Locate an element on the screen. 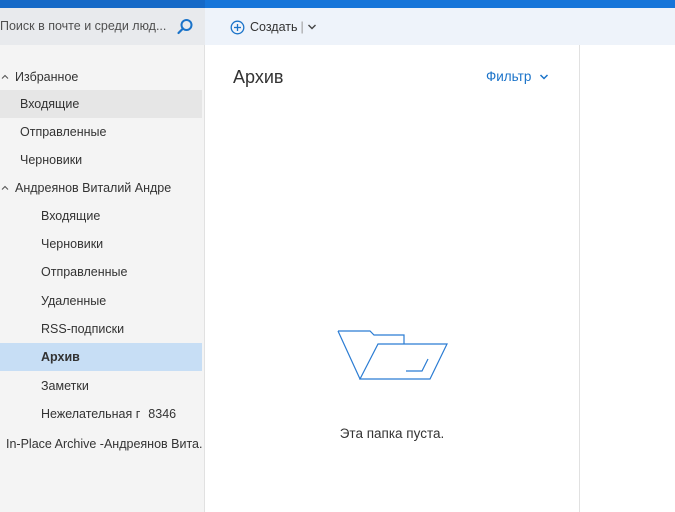 The image size is (675, 512). account-item-sent: Отправленные is located at coordinates (101, 272).